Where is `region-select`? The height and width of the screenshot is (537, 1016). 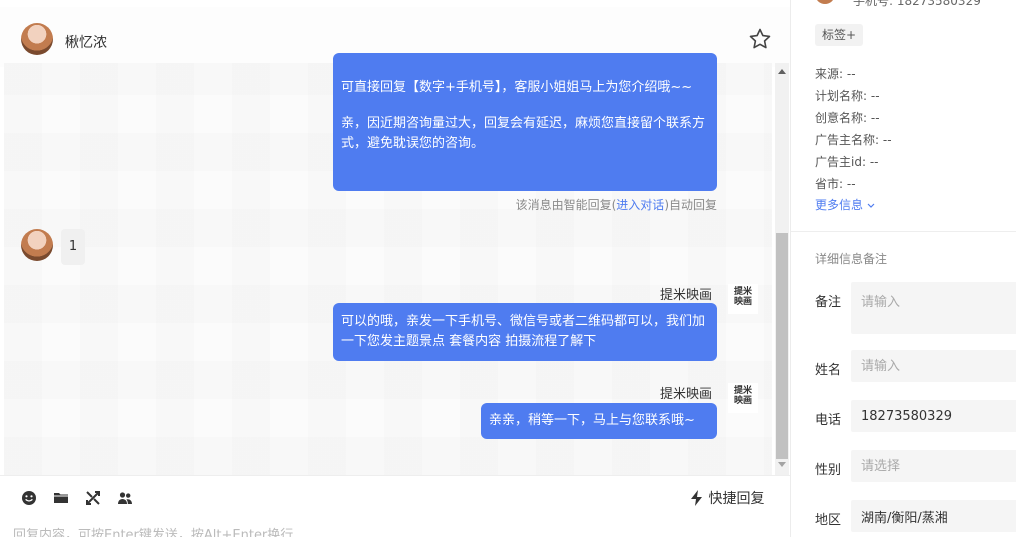
region-select is located at coordinates (933, 516).